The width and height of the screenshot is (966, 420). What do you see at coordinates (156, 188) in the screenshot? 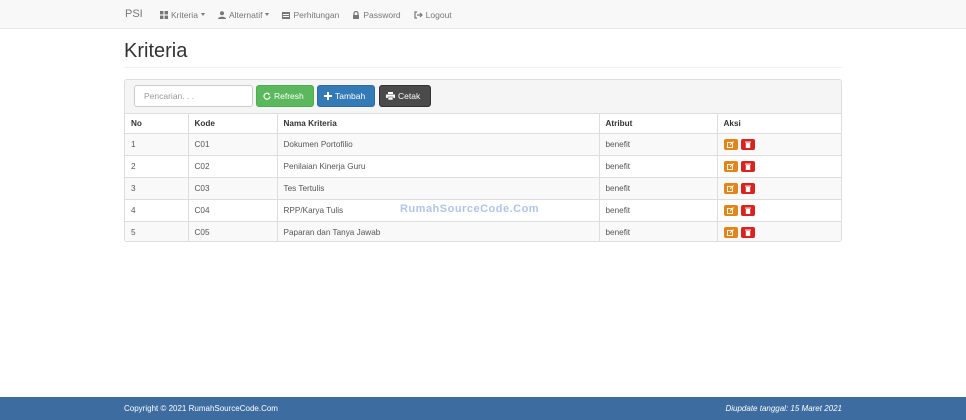
I see `cell-no: 3` at bounding box center [156, 188].